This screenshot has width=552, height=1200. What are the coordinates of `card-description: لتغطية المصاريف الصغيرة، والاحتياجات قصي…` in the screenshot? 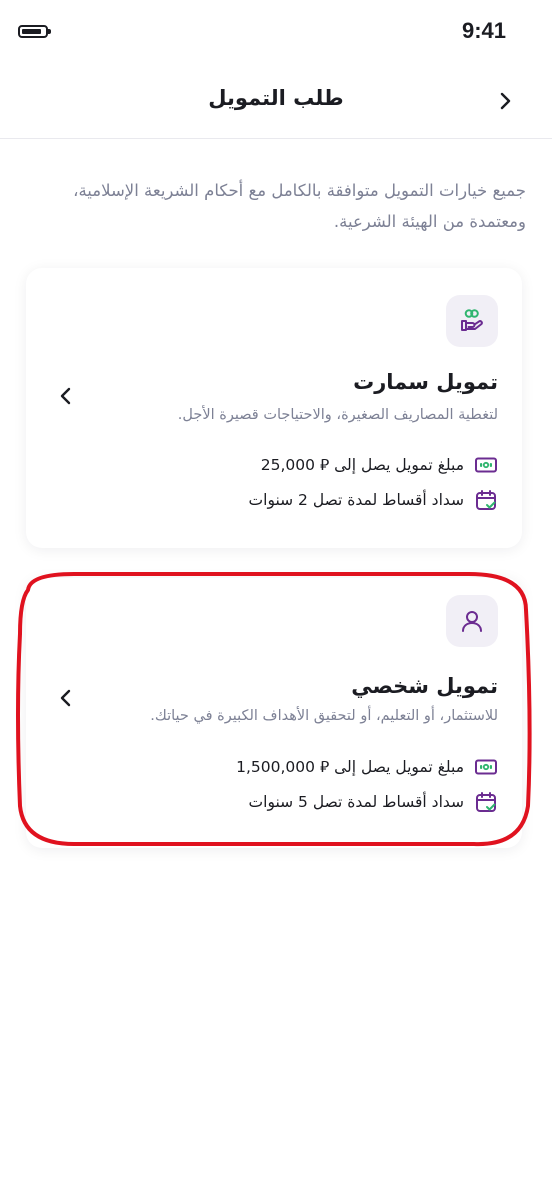 It's located at (337, 415).